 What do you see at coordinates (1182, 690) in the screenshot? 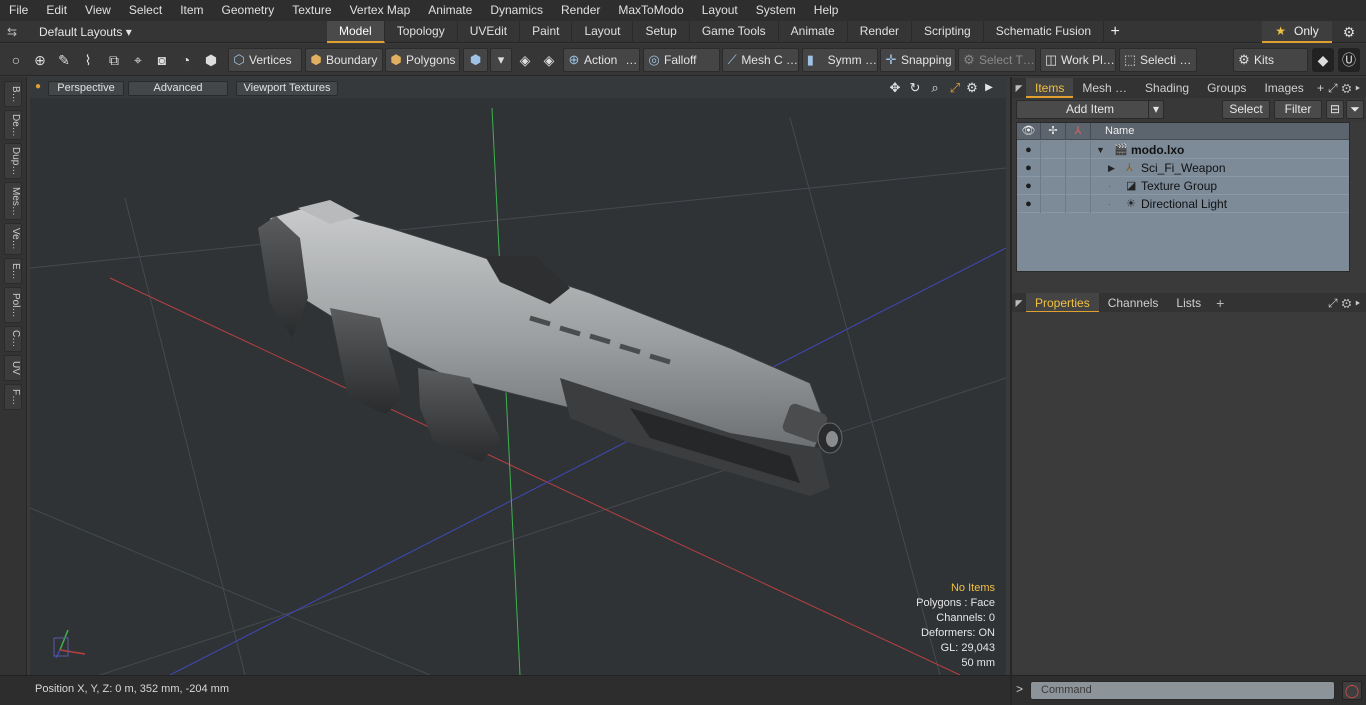
I see `command-input: Command` at bounding box center [1182, 690].